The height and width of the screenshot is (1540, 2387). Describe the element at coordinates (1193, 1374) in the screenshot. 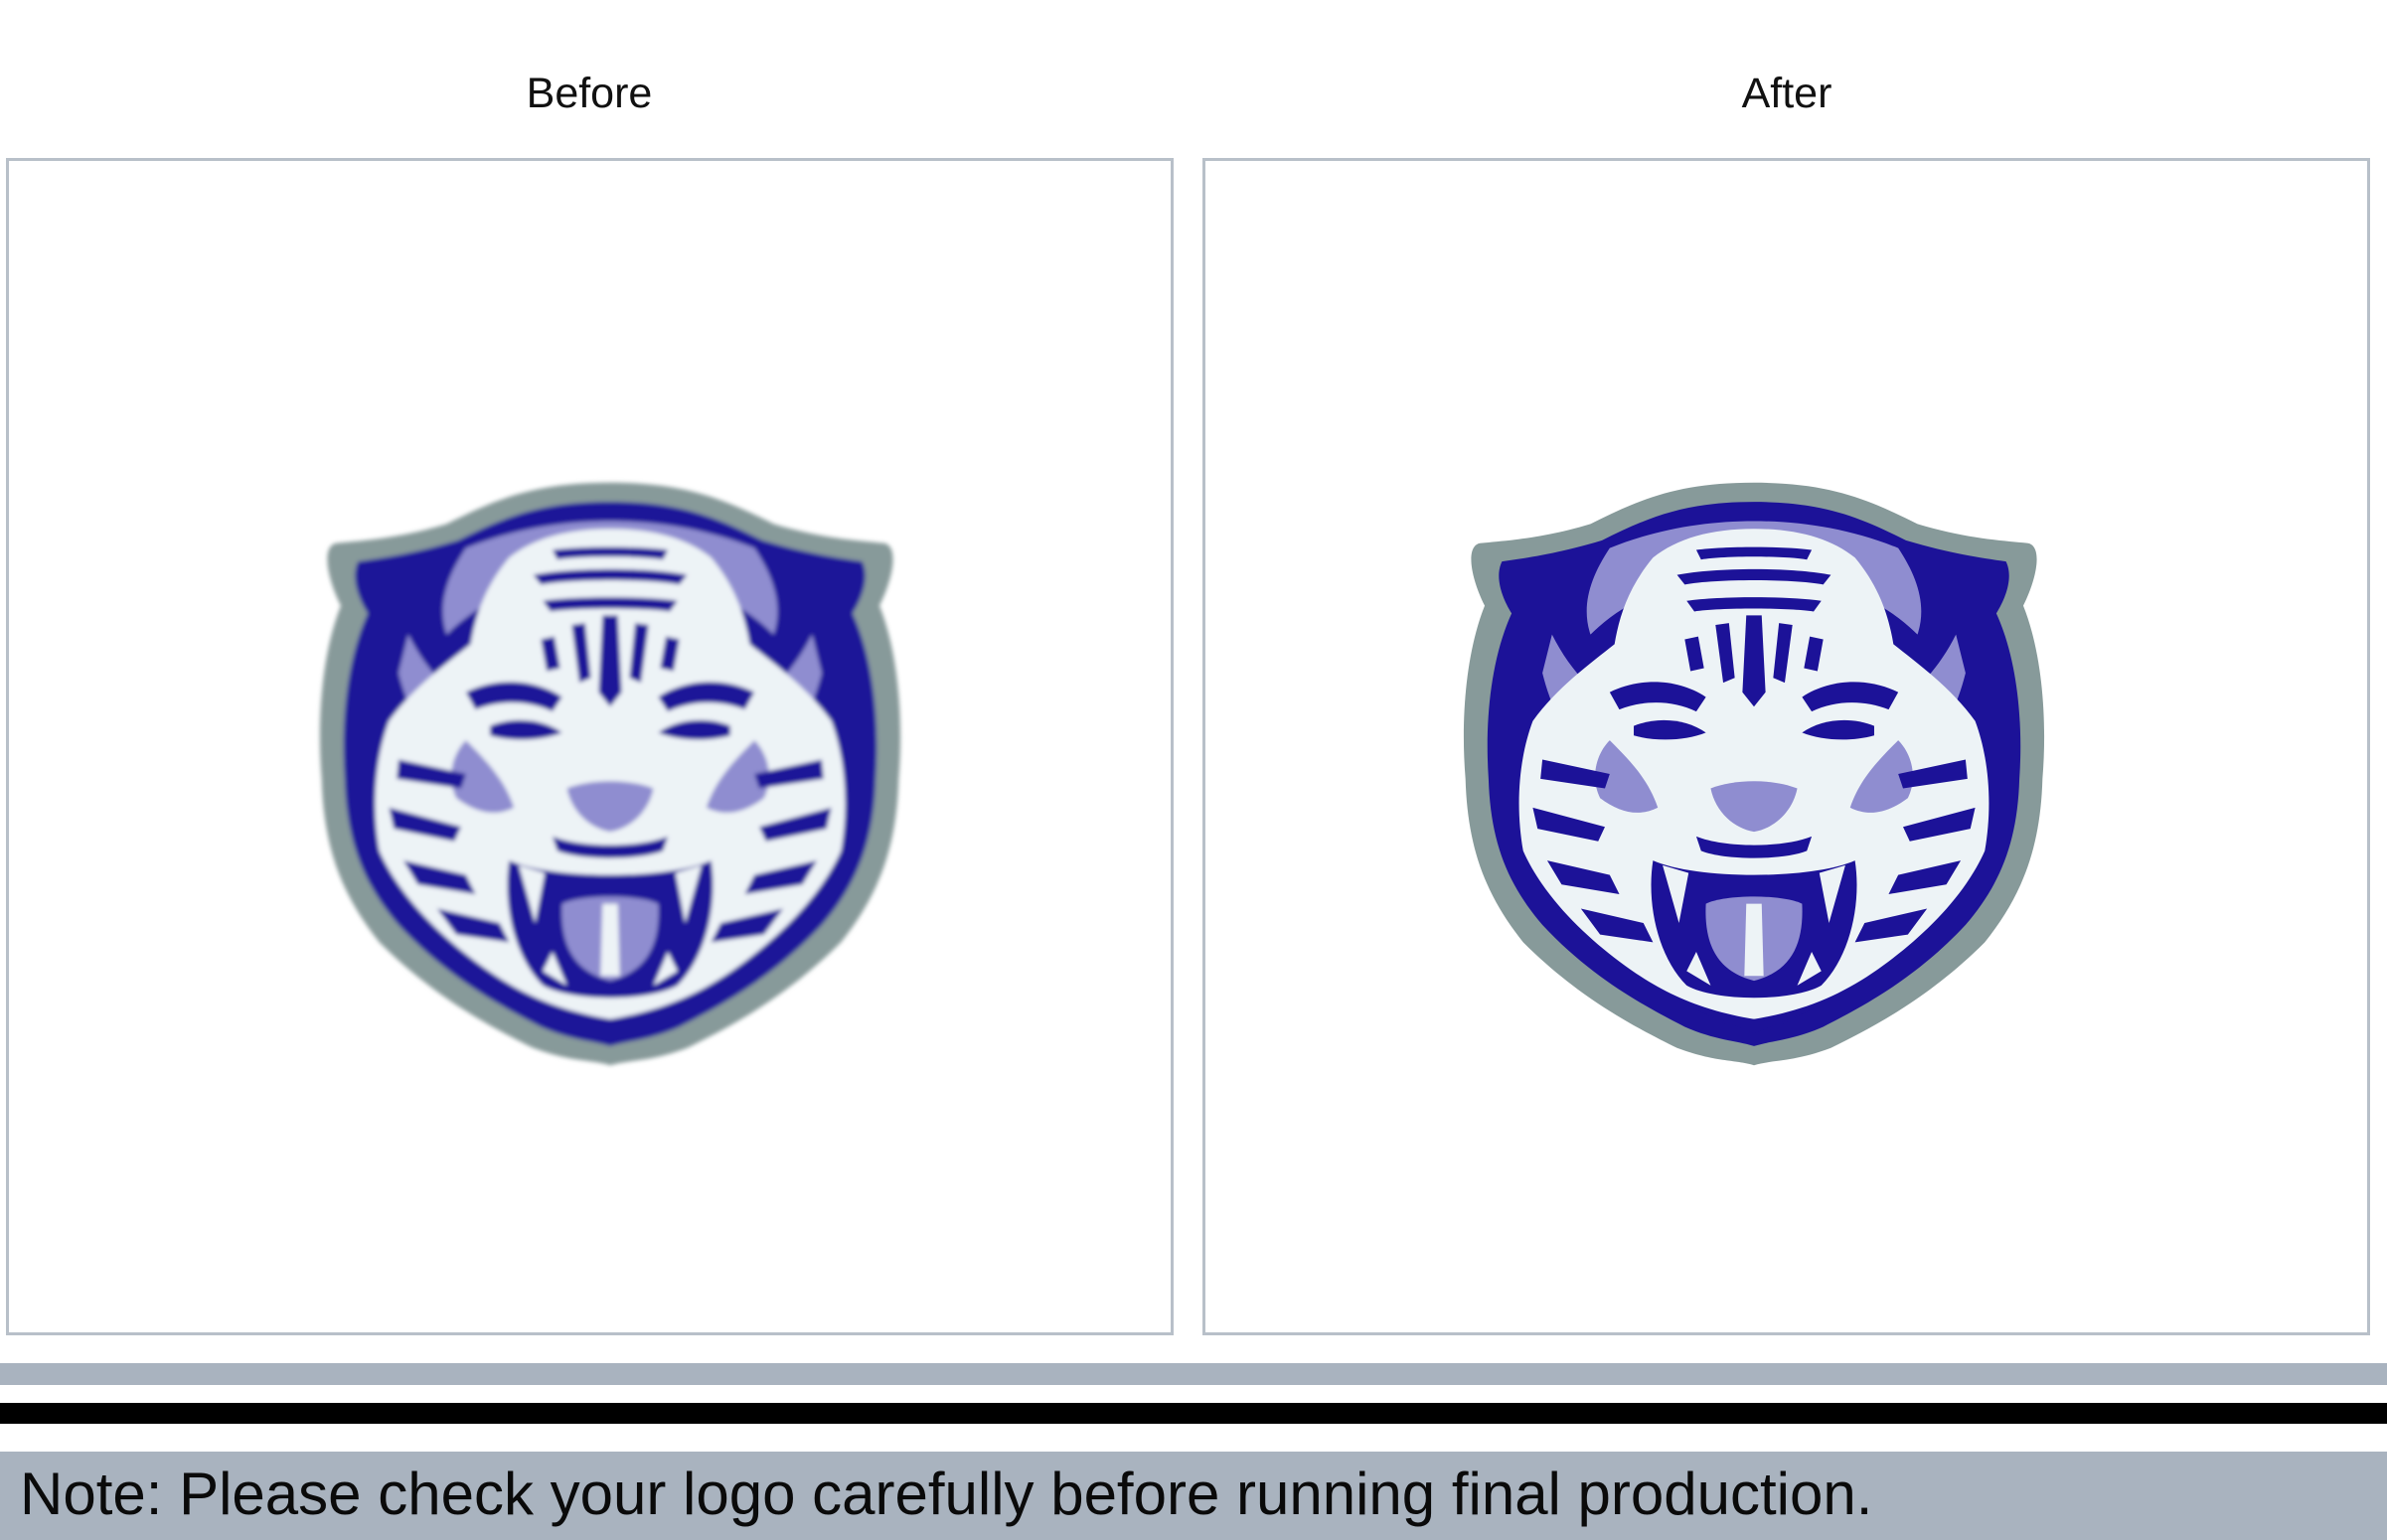

I see `divider-stripe-gray` at that location.